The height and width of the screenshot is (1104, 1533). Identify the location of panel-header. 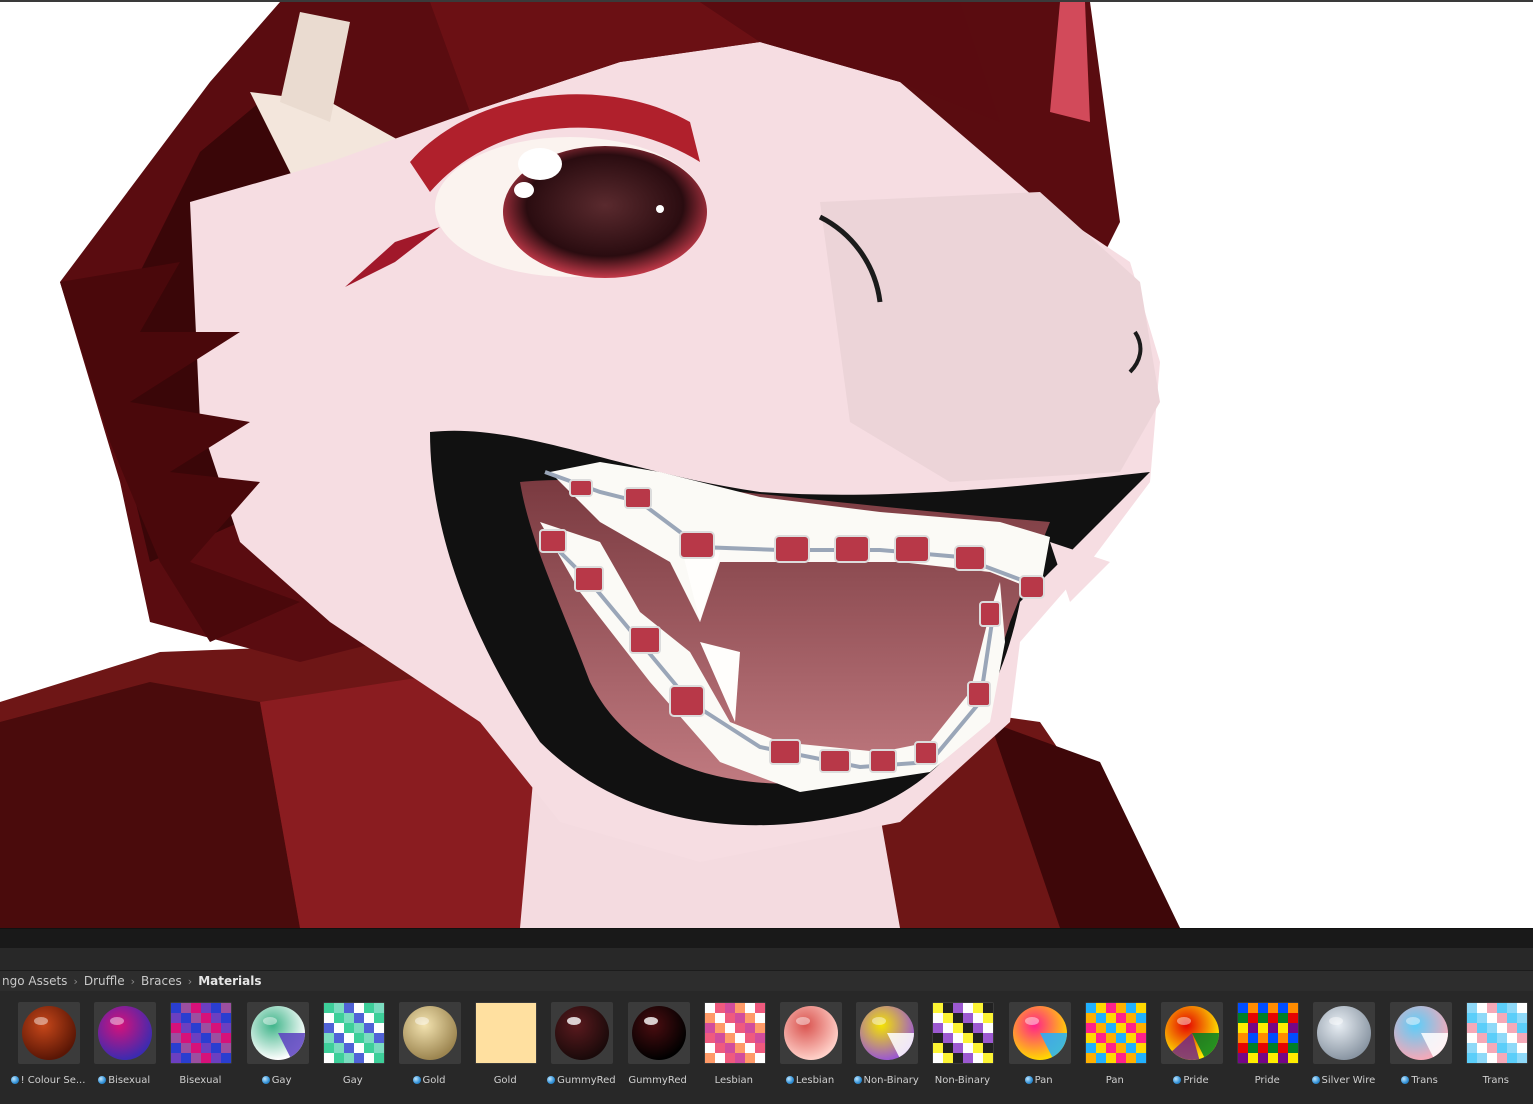
(766, 938).